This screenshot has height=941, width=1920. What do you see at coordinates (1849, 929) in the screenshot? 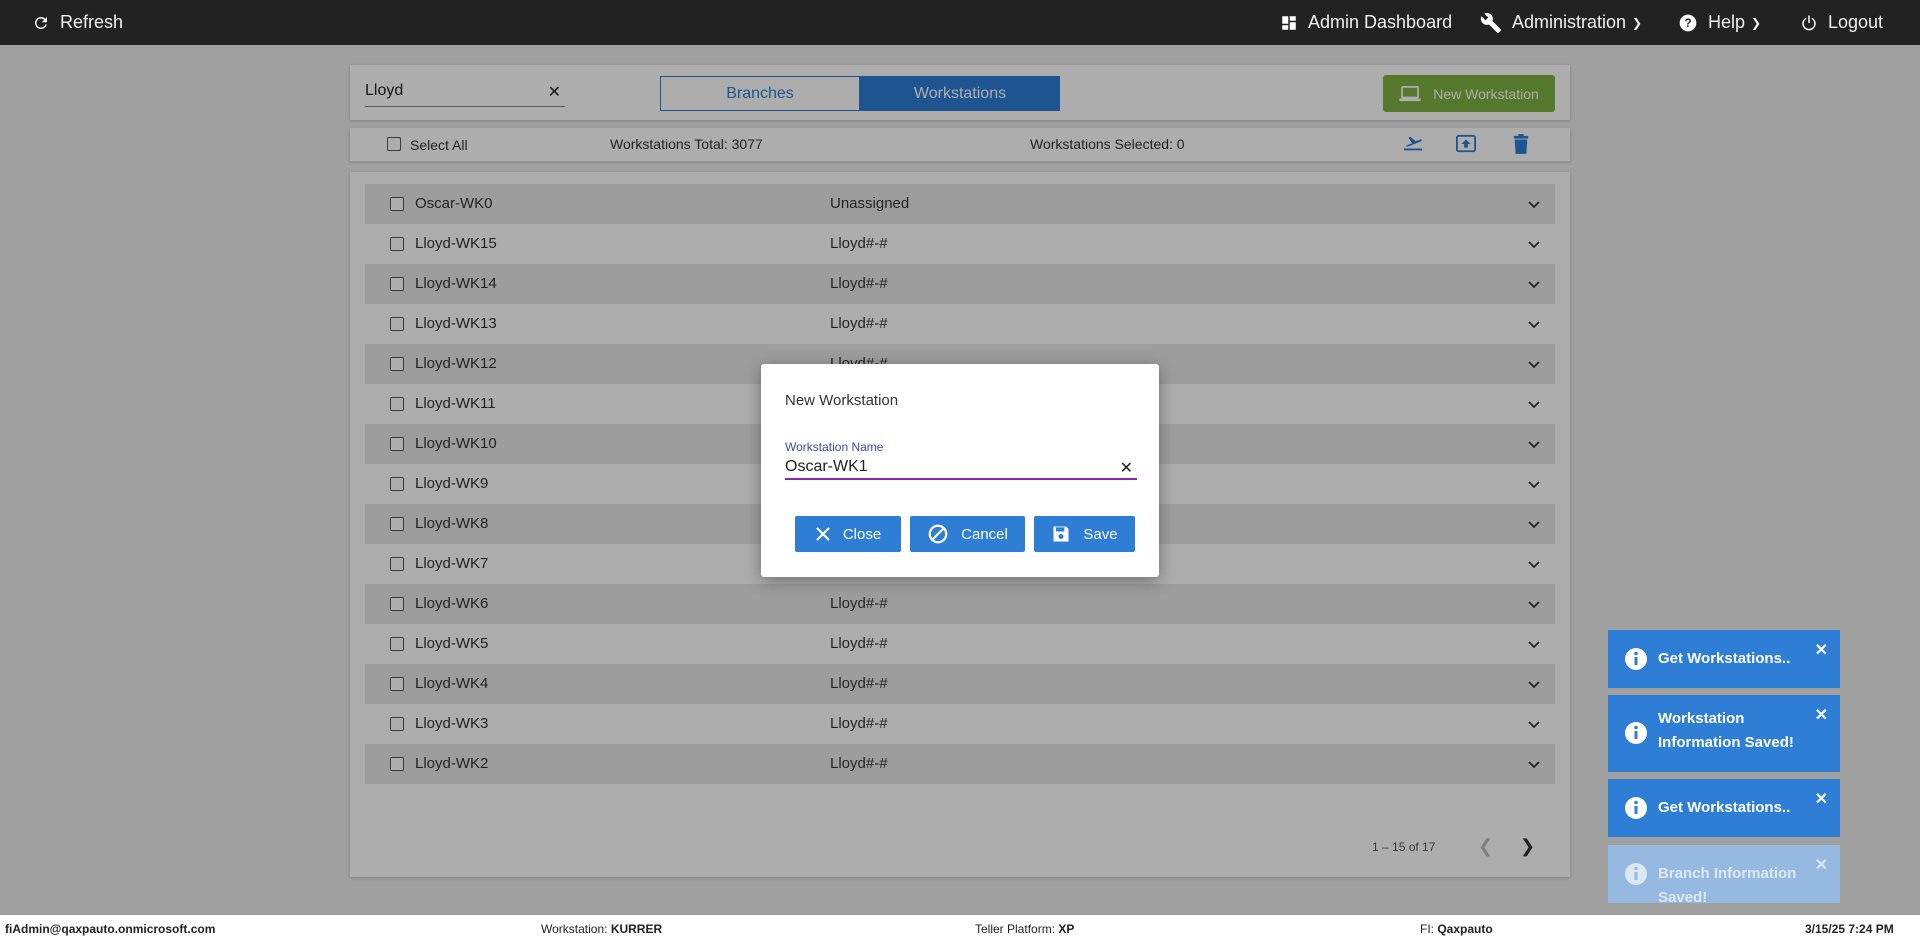
I see `status-datetime: 3/15/25 7:24 PM` at bounding box center [1849, 929].